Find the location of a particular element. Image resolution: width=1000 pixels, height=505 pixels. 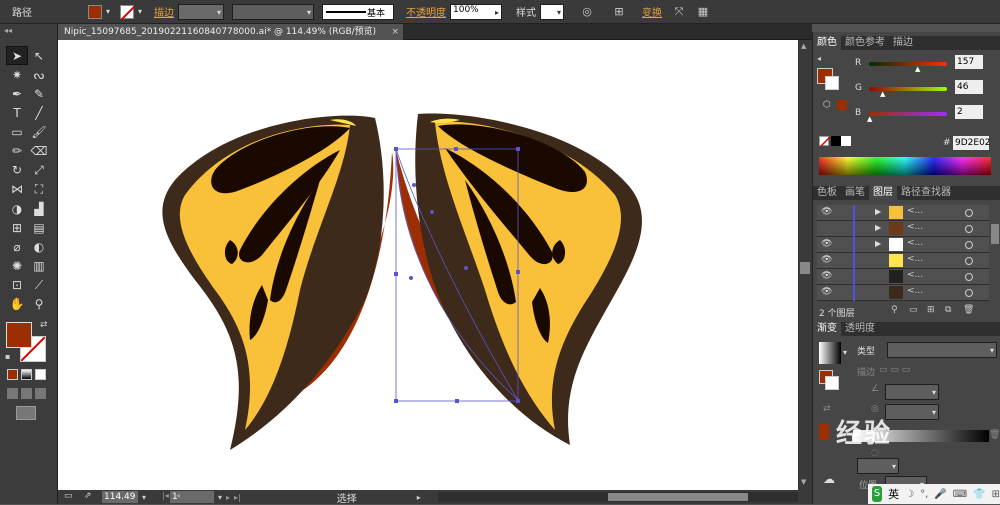

none-color-icon is located at coordinates (825, 142).